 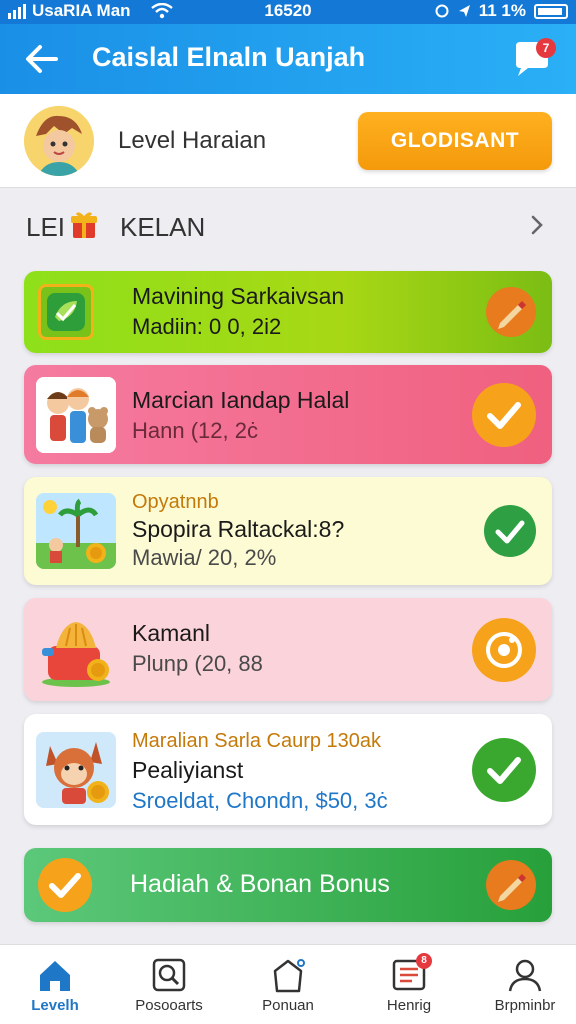 I want to click on level-label: Level Haraian, so click(x=192, y=140).